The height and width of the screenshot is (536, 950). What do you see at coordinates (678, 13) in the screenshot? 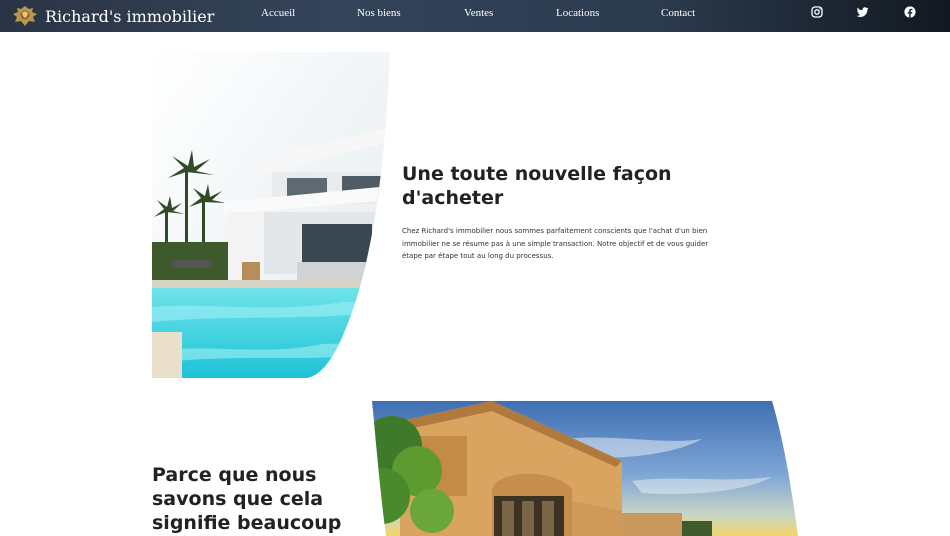
I see `nav-link-contact: Contact` at bounding box center [678, 13].